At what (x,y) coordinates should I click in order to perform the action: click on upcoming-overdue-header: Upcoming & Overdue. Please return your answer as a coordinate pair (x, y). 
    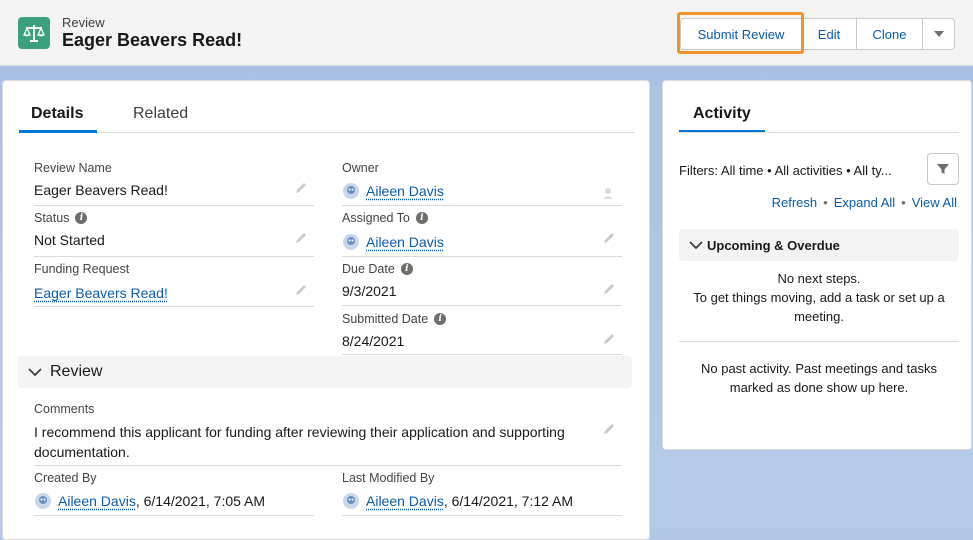
    Looking at the image, I should click on (819, 245).